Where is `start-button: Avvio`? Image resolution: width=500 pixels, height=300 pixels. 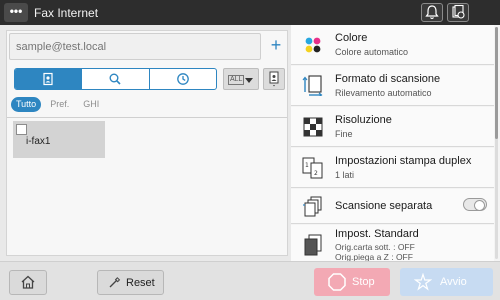 start-button: Avvio is located at coordinates (446, 282).